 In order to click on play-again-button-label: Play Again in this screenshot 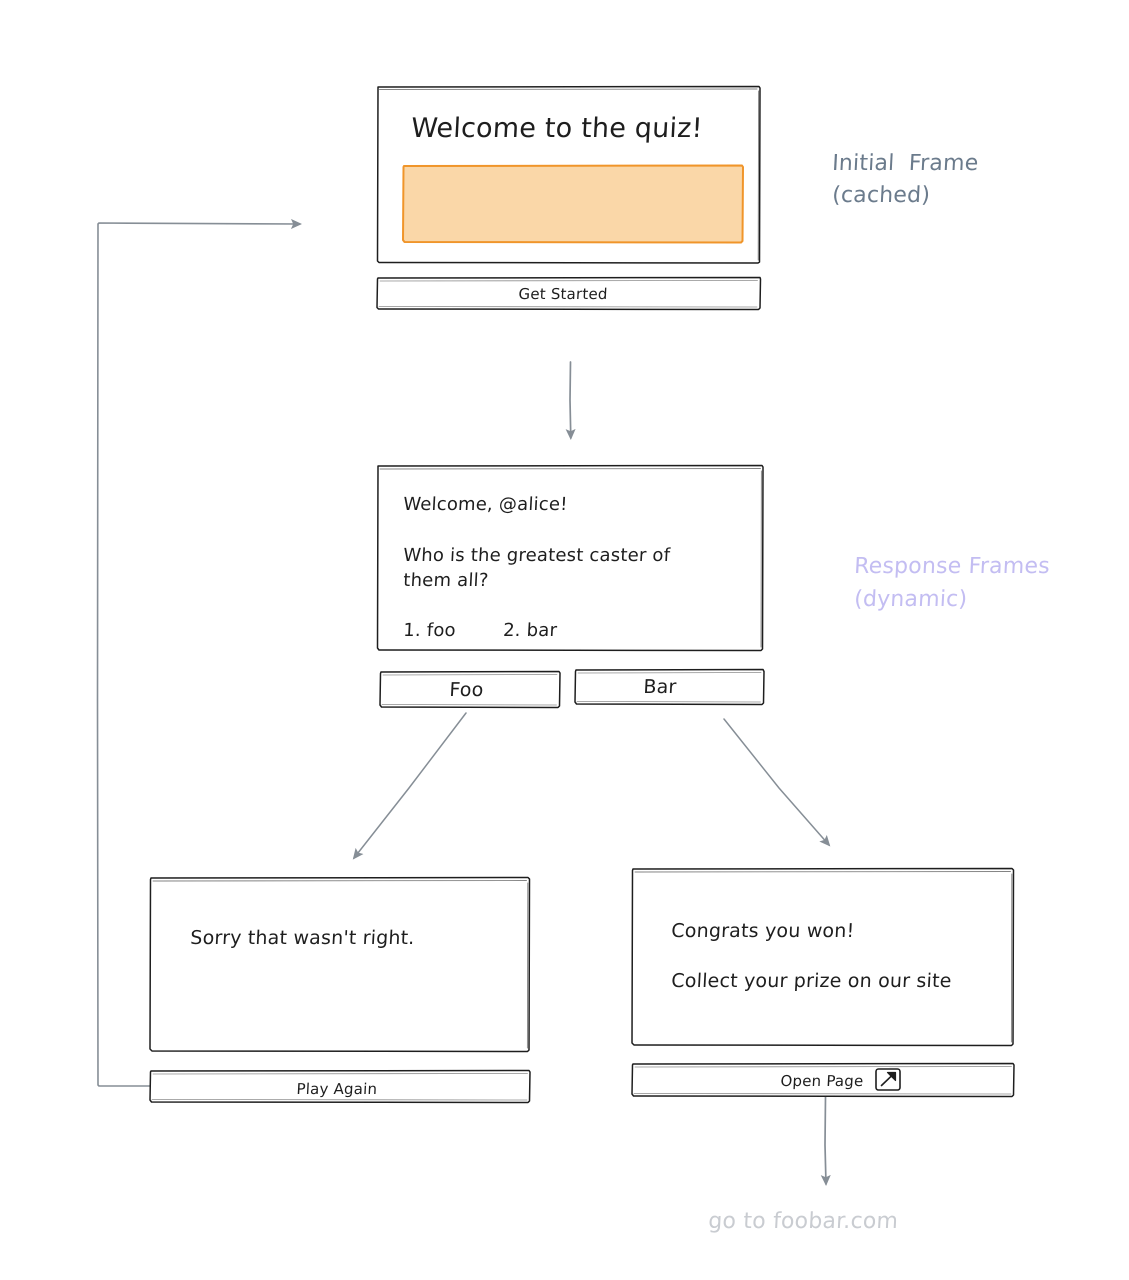, I will do `click(337, 1089)`.